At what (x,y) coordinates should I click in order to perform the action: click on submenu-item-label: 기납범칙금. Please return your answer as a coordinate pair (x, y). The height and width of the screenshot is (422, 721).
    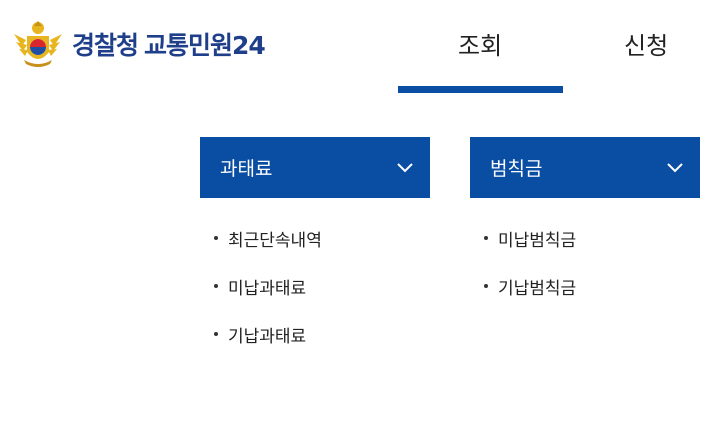
    Looking at the image, I should click on (537, 288).